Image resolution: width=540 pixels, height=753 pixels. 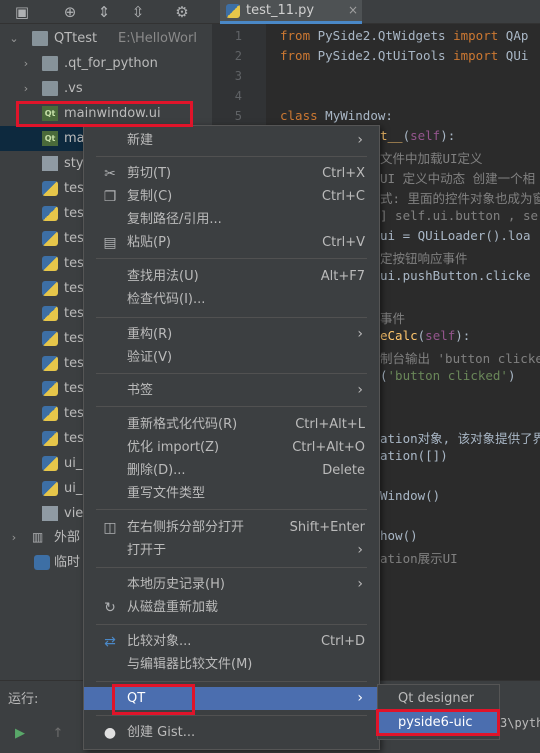 What do you see at coordinates (138, 12) in the screenshot?
I see `collapse-all-icon: ⇳` at bounding box center [138, 12].